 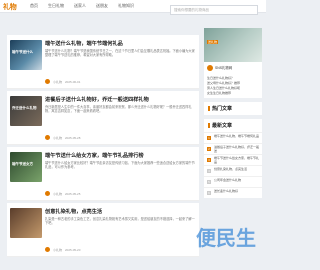 I want to click on brand-name: SNS礼物网, so click(x=224, y=68).